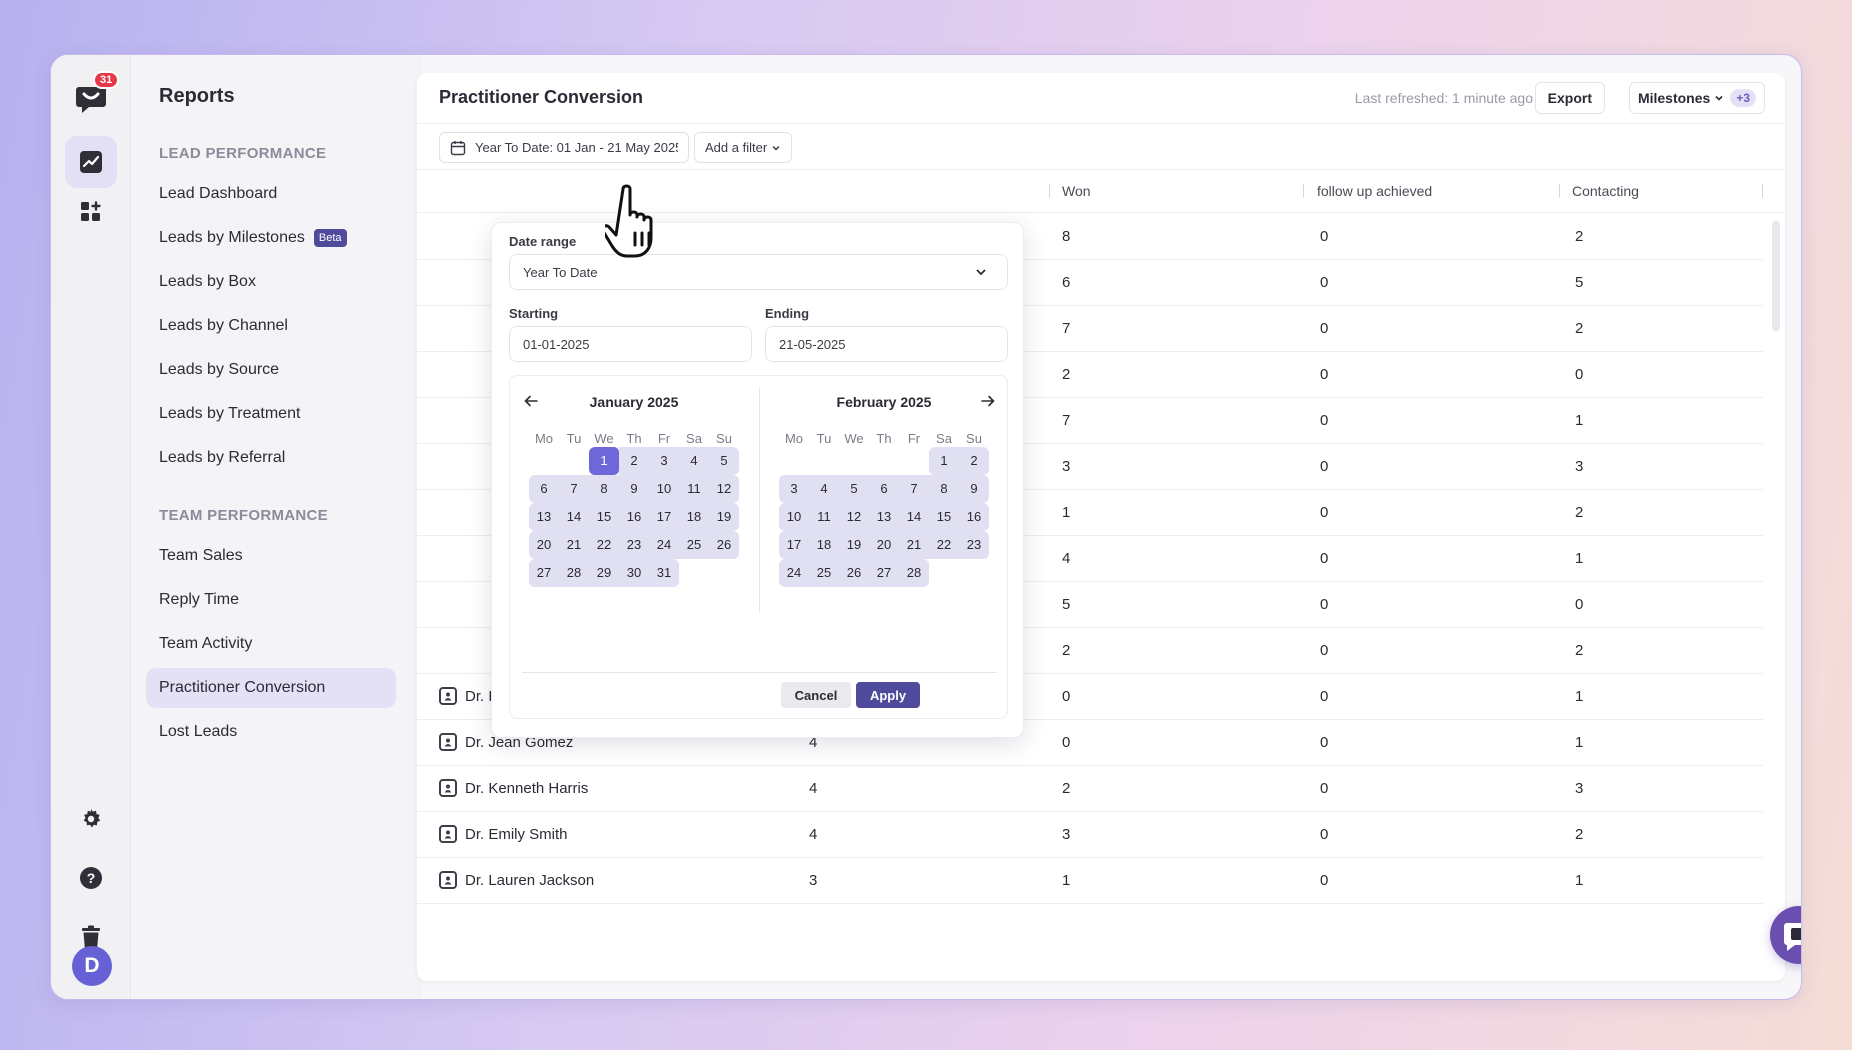 This screenshot has width=1852, height=1050. I want to click on table-row: Dr. Lauren Jackson 3 1 0 1, so click(1090, 881).